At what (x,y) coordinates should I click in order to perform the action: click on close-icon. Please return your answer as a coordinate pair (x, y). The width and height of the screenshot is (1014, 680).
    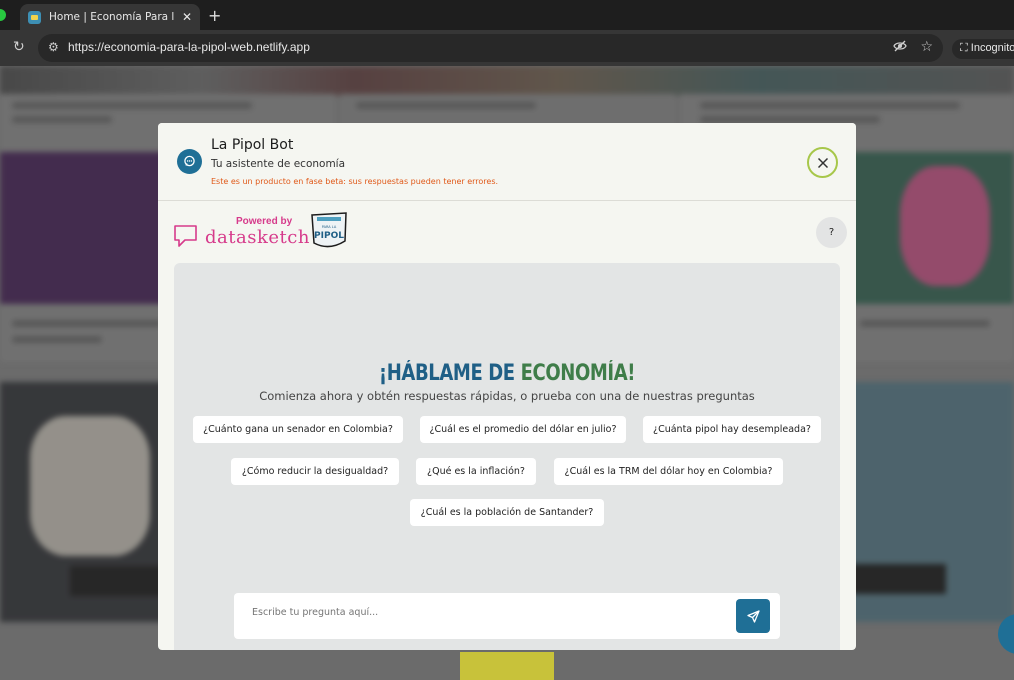
    Looking at the image, I should click on (822, 162).